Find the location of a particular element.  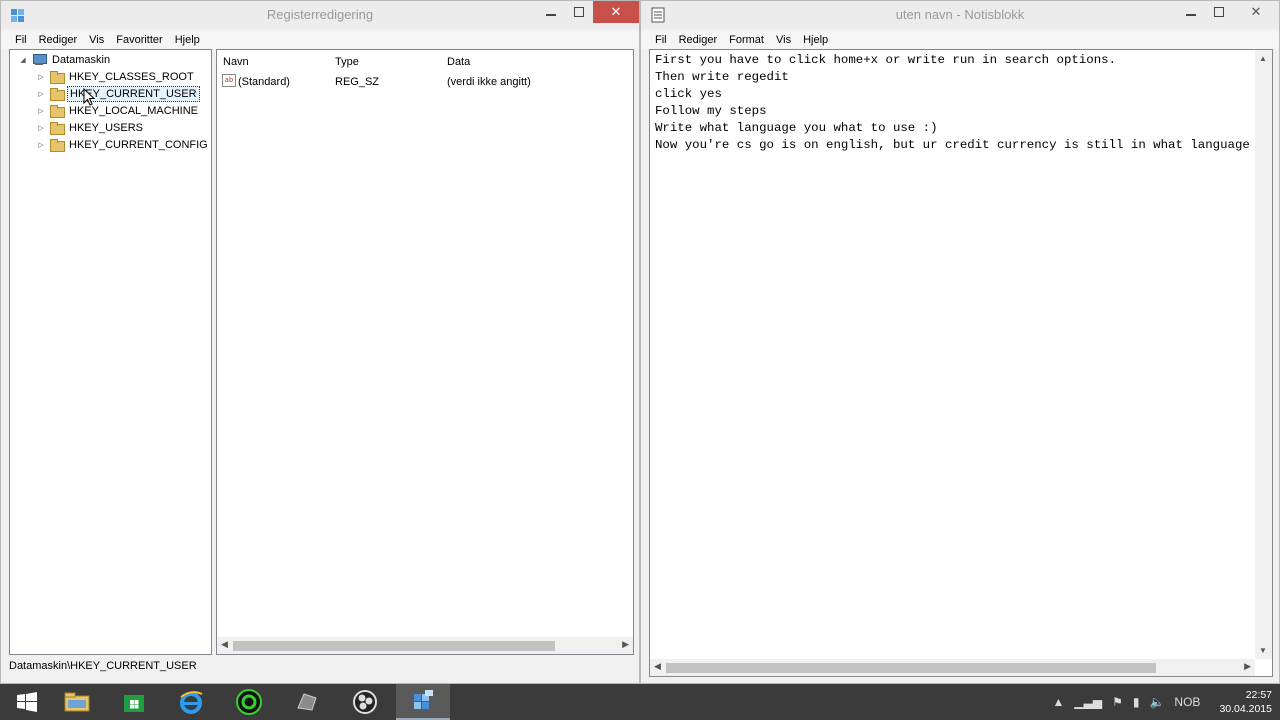

taskbar: ▲ ▁▃▅ ⚑ ▮ 🔈 NOB 22:57 30.04.2015 is located at coordinates (640, 702).